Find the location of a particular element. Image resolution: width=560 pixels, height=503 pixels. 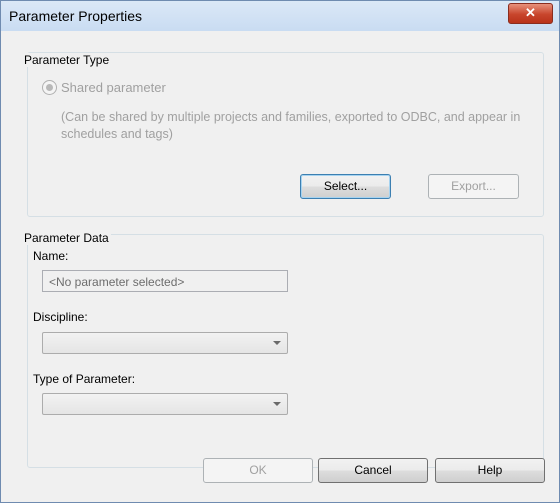

name-label: Name: is located at coordinates (51, 256).